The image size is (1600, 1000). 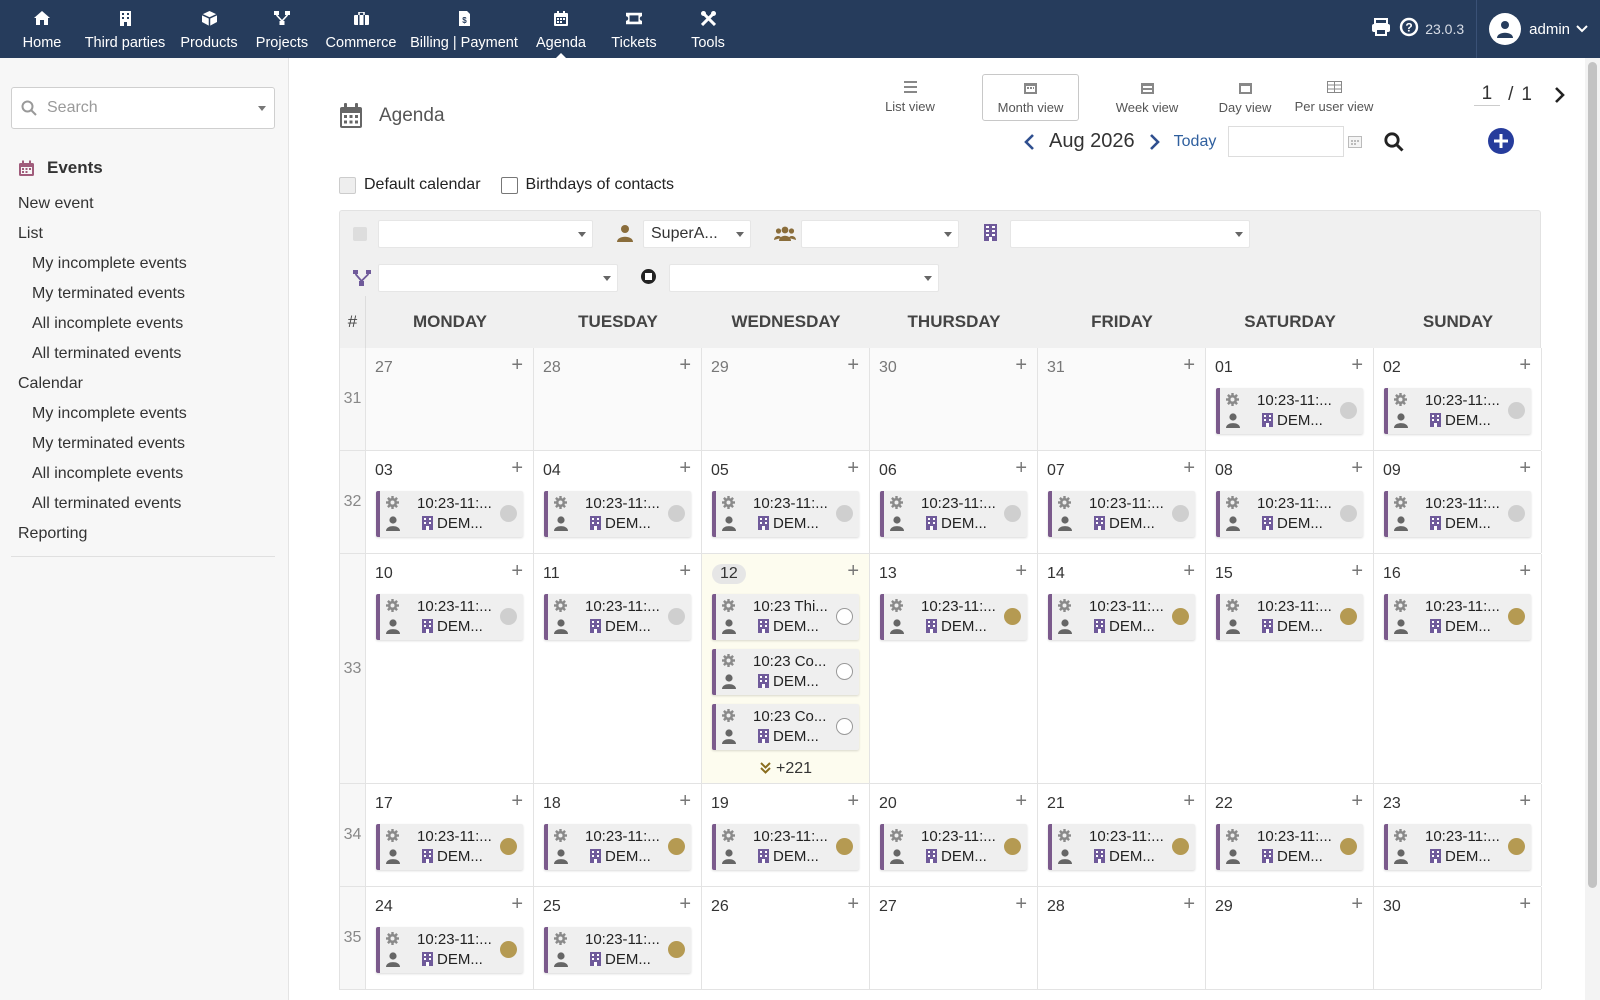 What do you see at coordinates (786, 938) in the screenshot?
I see `day-cell: 26 +` at bounding box center [786, 938].